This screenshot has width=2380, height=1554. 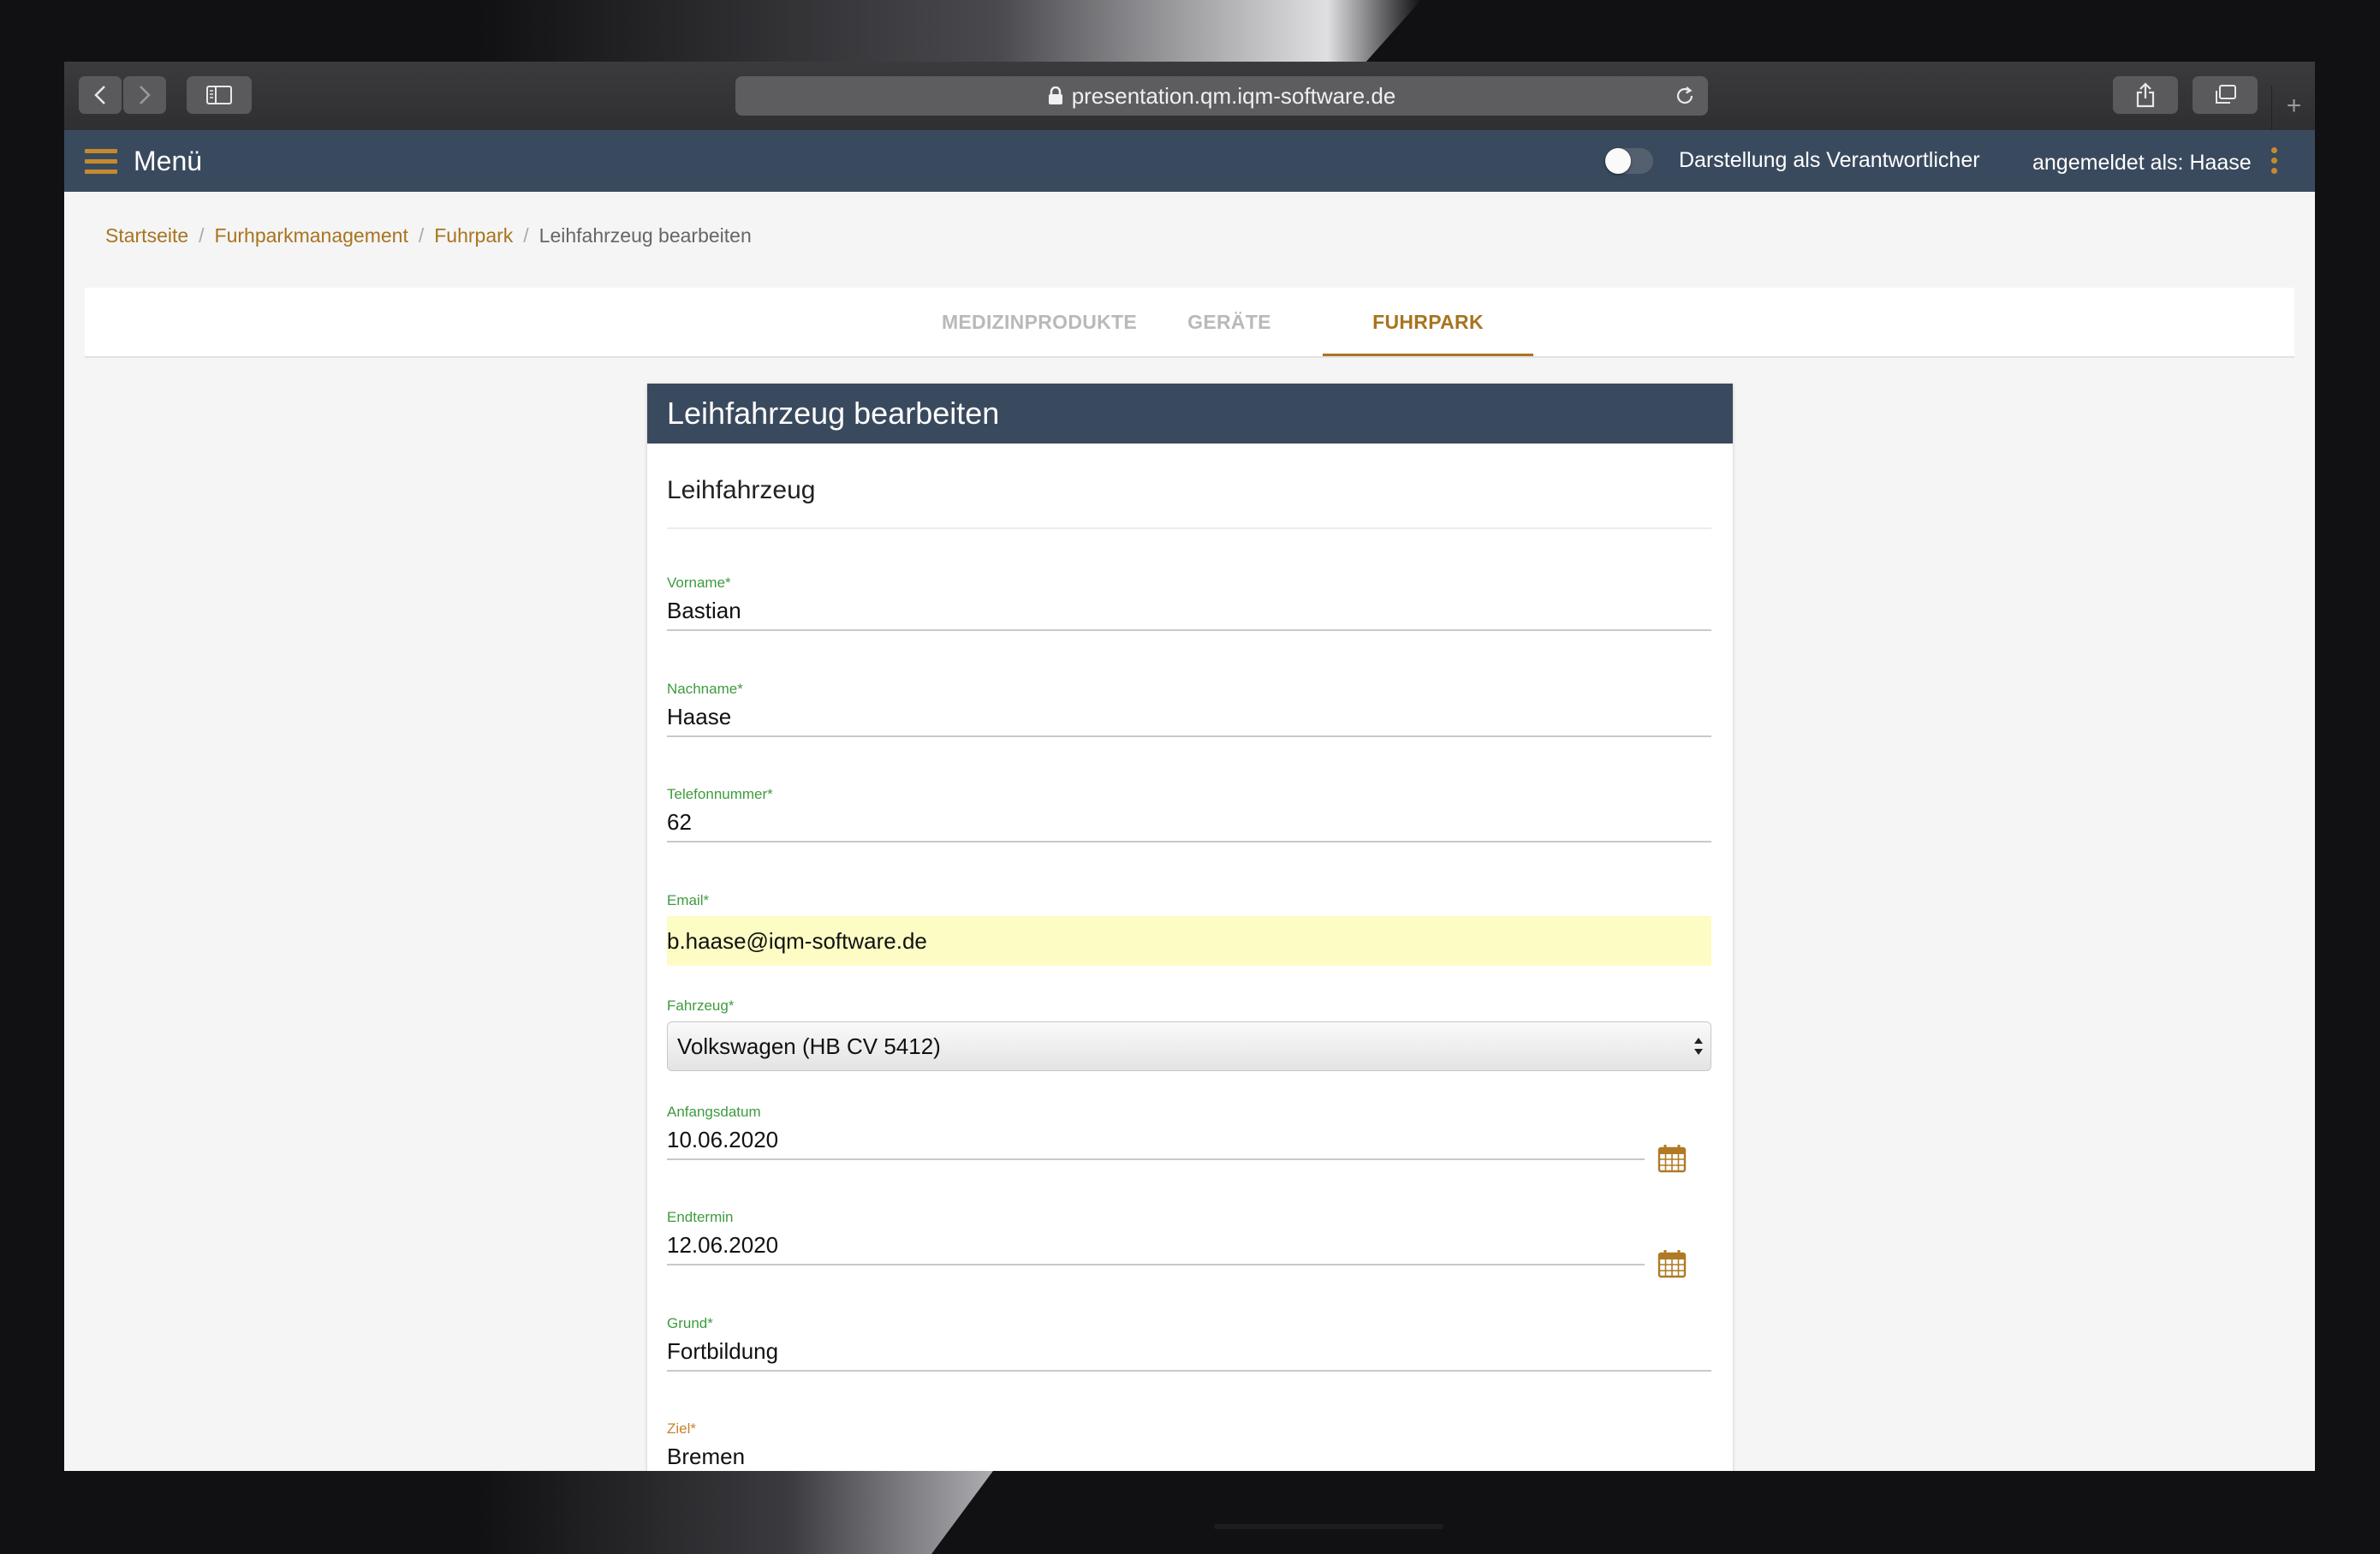 I want to click on grund-label: Grund*, so click(x=690, y=1323).